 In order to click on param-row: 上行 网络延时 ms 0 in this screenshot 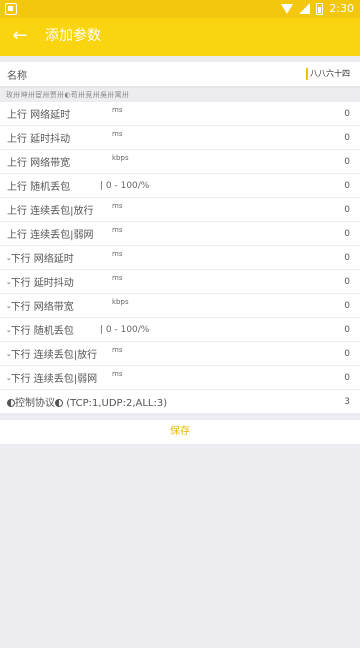, I will do `click(180, 114)`.